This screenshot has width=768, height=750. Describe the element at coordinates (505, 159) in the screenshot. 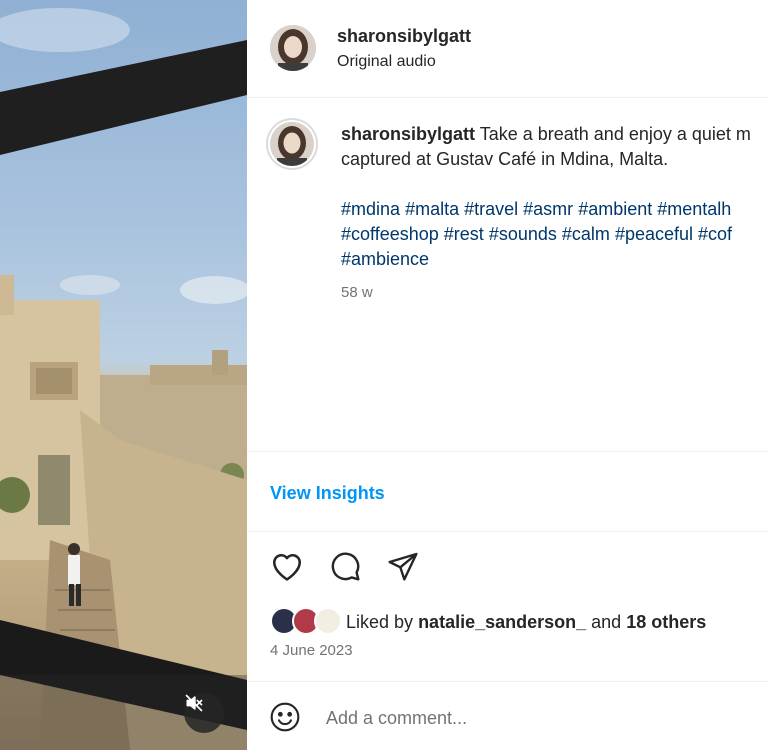

I see `caption-line-2: captured at Gustav Café in Mdina, Malta.` at that location.